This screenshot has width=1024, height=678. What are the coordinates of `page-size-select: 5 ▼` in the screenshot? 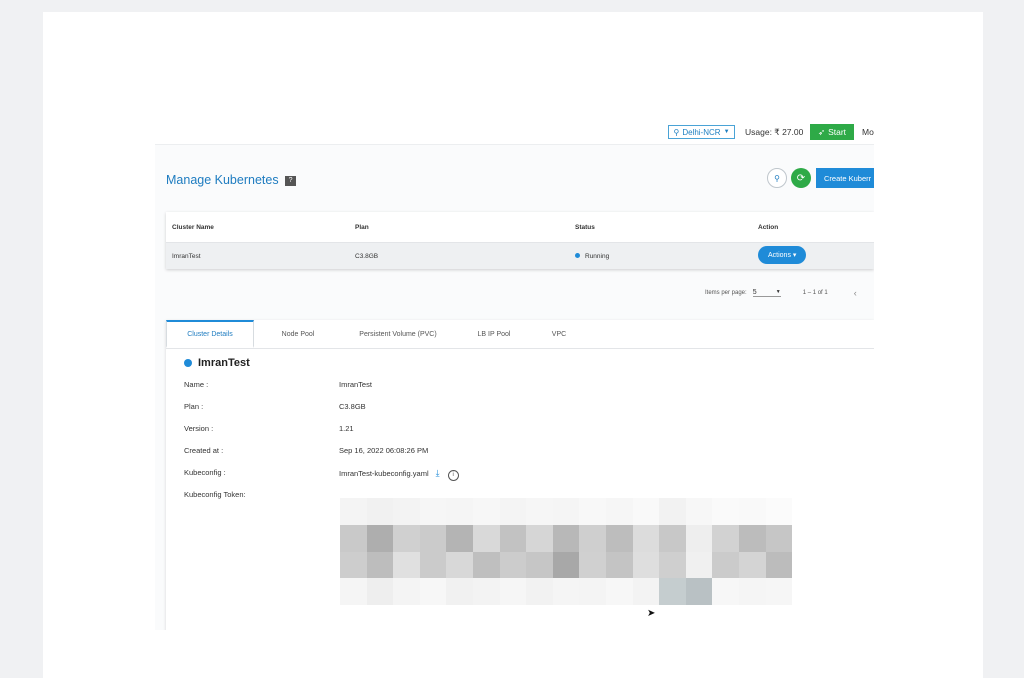 It's located at (766, 293).